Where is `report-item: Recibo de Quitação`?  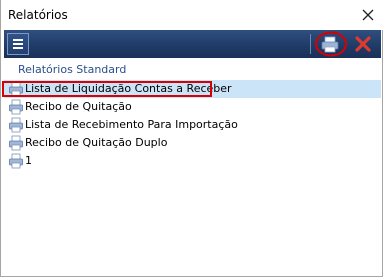 report-item: Recibo de Quitação is located at coordinates (192, 107).